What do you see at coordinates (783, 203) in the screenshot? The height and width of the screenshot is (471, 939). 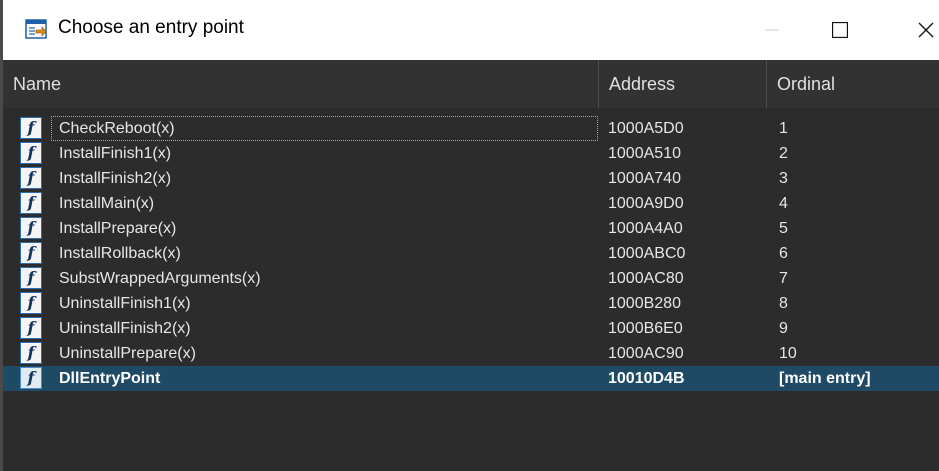 I see `entry-ordinal: 4` at bounding box center [783, 203].